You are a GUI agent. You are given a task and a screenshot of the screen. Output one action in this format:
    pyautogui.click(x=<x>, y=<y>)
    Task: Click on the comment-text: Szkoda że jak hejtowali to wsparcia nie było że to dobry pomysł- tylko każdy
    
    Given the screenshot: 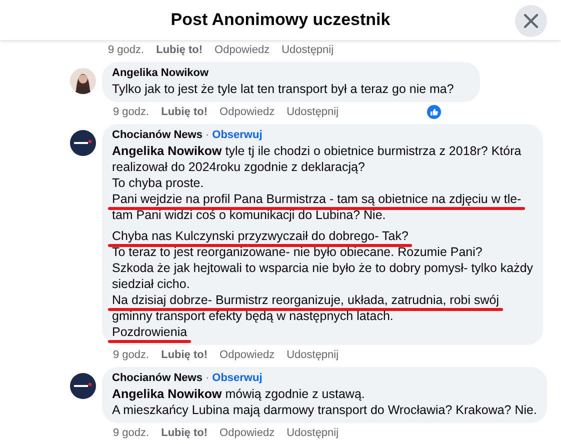 What is the action you would take?
    pyautogui.click(x=323, y=268)
    